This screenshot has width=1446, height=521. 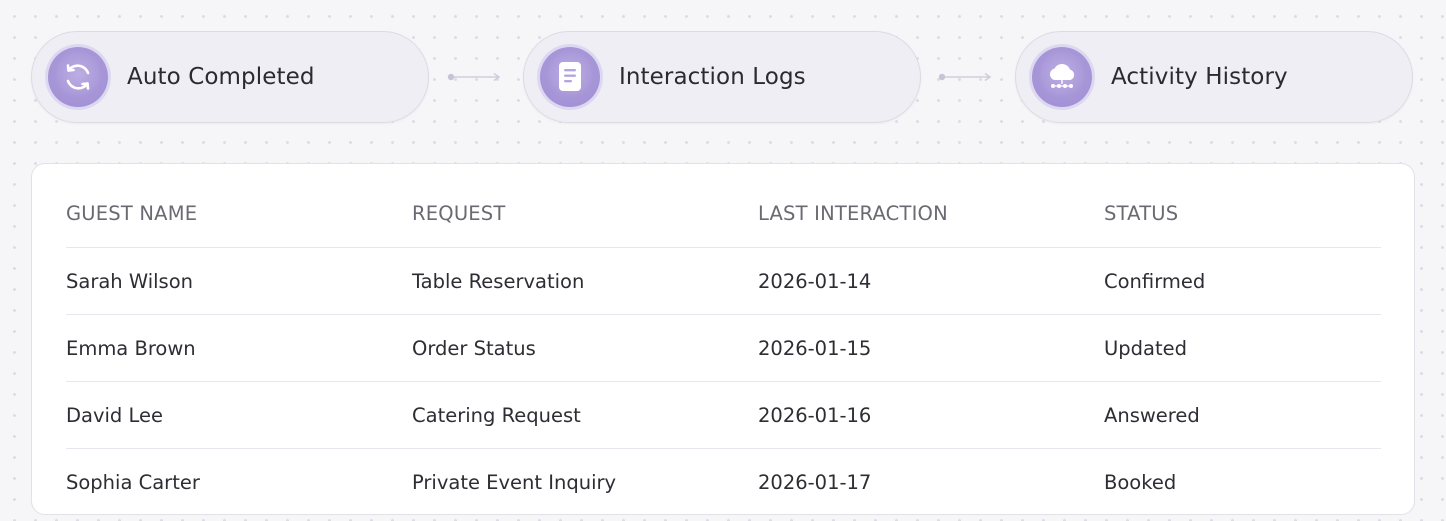 What do you see at coordinates (514, 482) in the screenshot?
I see `request-cell: Private Event Inquiry` at bounding box center [514, 482].